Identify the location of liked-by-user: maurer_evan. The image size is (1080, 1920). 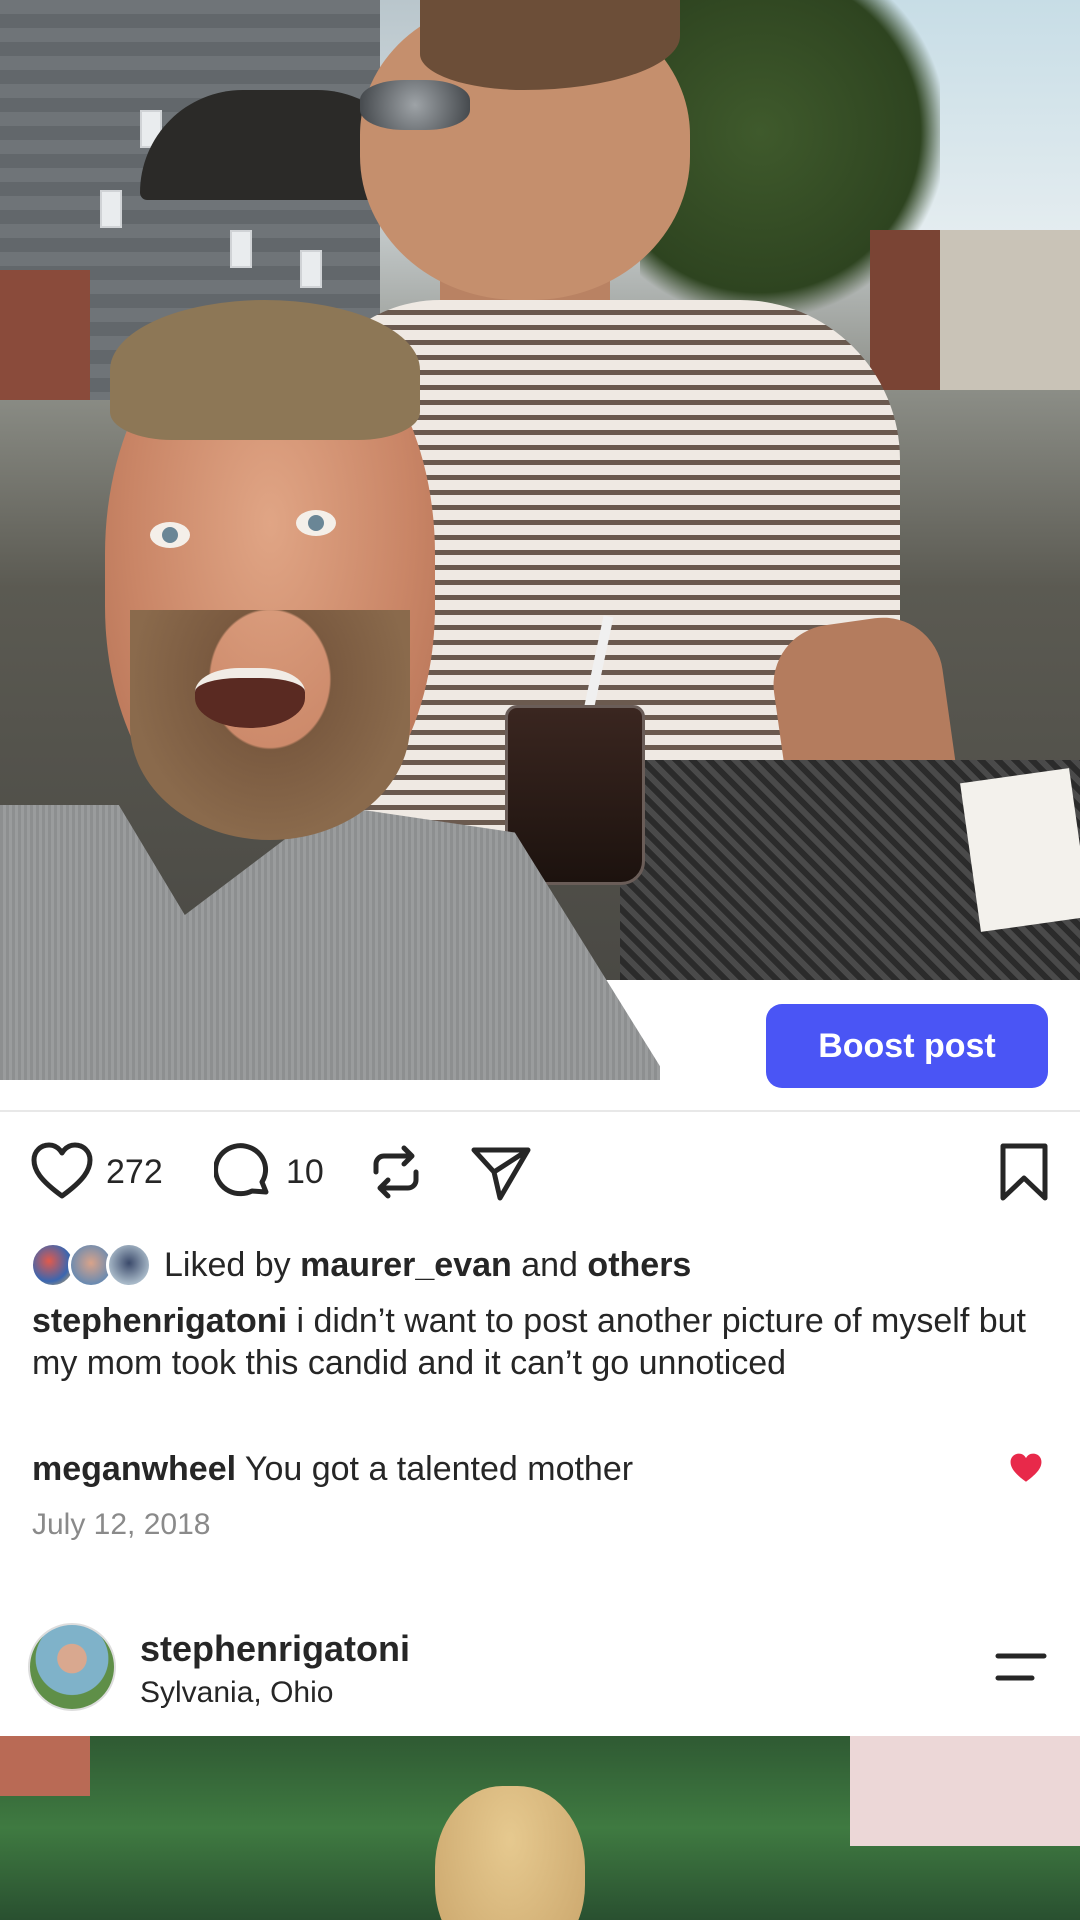
(406, 1265).